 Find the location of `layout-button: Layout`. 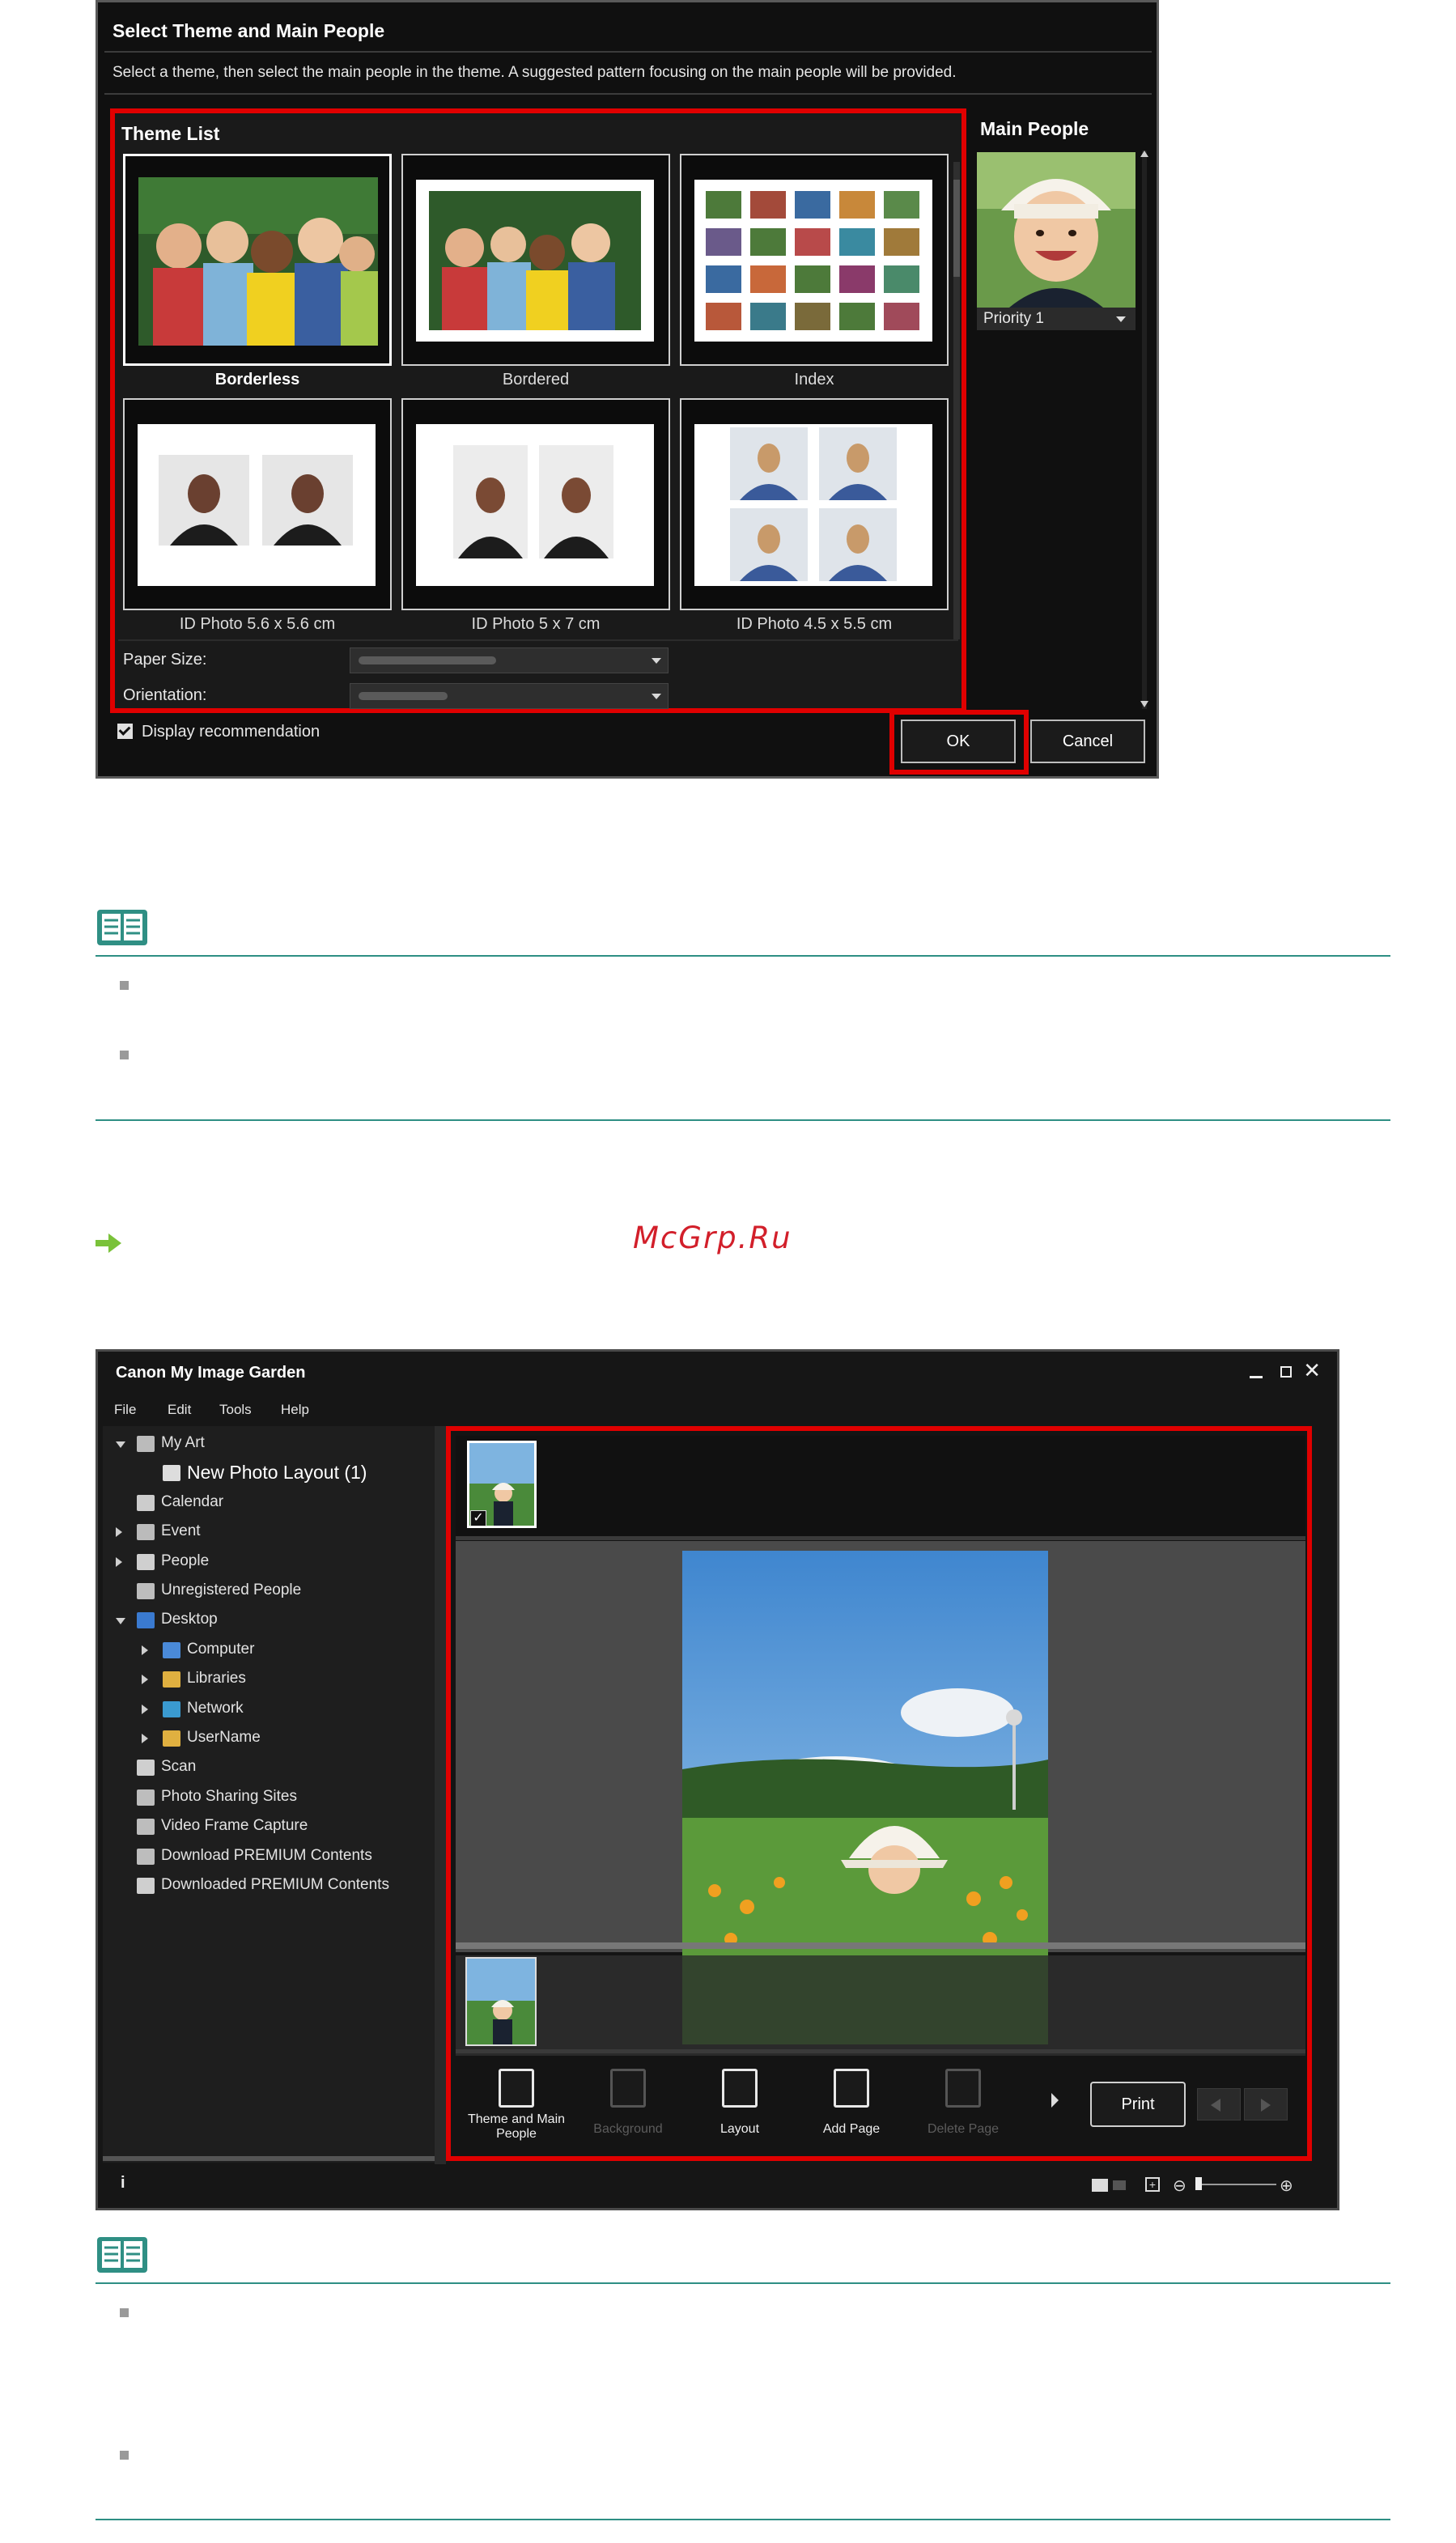

layout-button: Layout is located at coordinates (739, 2107).